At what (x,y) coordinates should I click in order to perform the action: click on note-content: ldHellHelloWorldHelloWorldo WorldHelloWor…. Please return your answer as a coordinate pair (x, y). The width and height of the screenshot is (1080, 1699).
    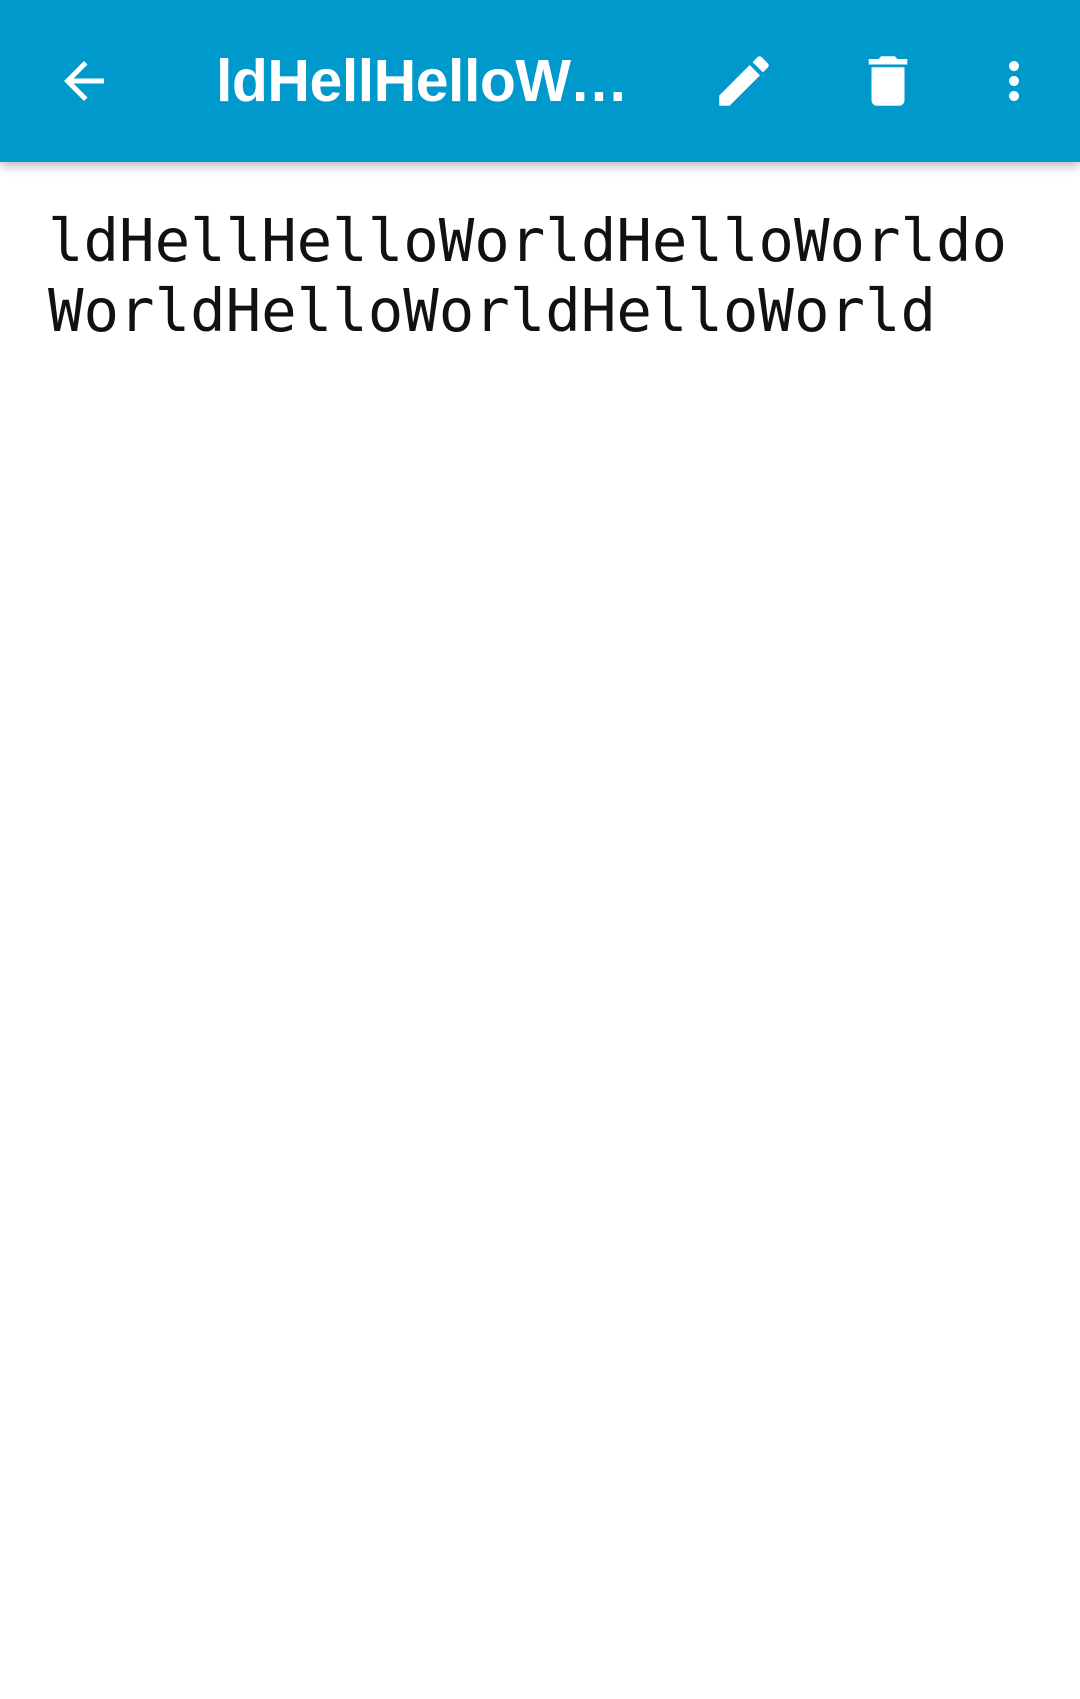
    Looking at the image, I should click on (548, 276).